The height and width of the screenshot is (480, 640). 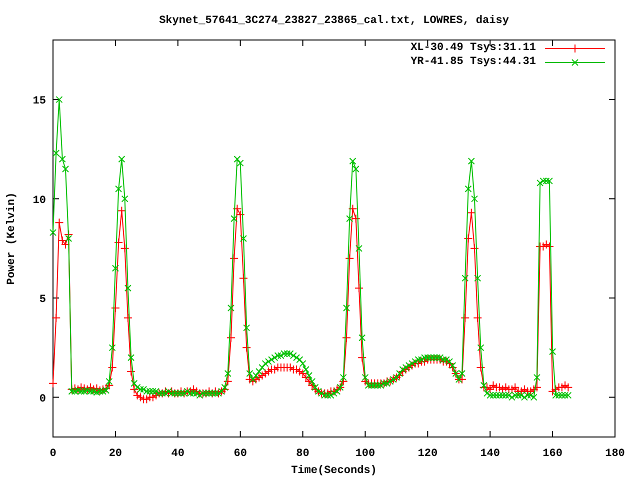 I want to click on x-tick-label: 100, so click(x=365, y=454).